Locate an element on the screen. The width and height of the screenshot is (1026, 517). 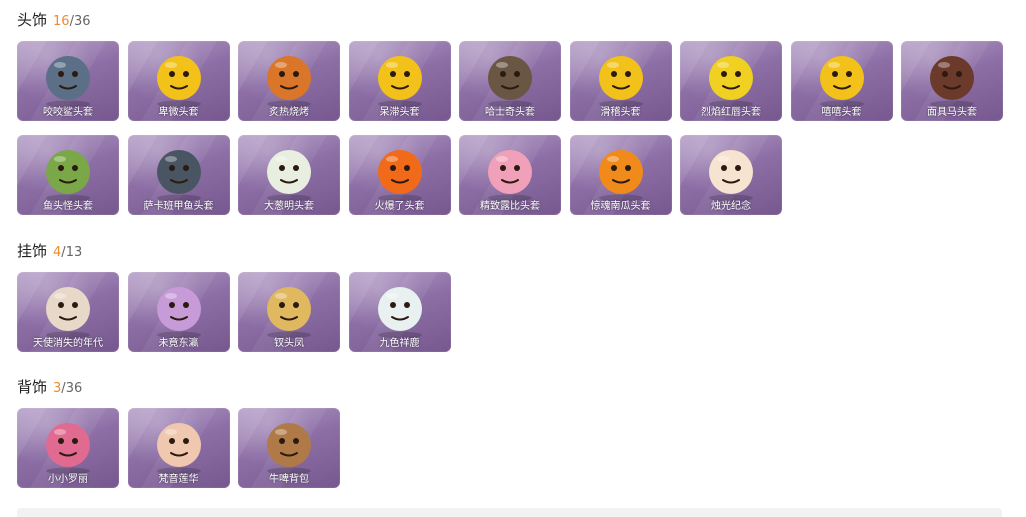
angel-doll-icon is located at coordinates (68, 313).